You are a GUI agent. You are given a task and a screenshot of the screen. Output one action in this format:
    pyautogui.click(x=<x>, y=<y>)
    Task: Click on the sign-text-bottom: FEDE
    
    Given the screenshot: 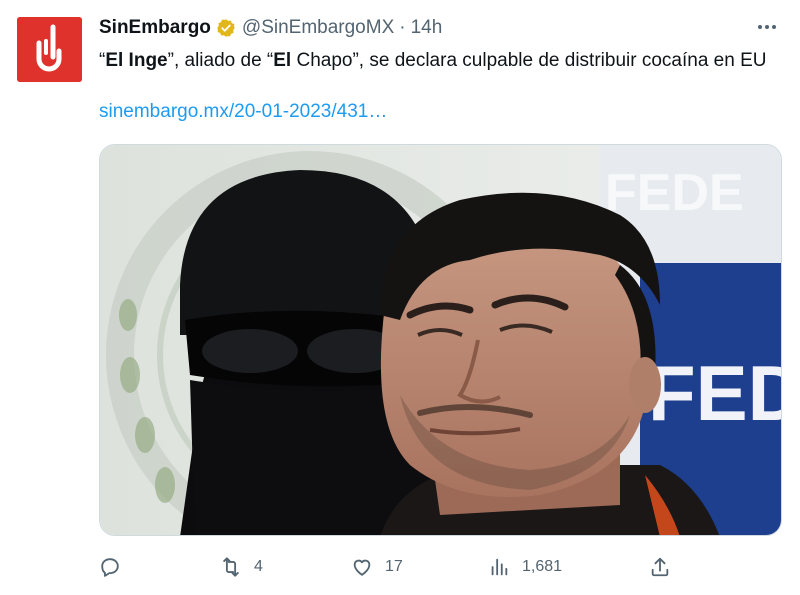 What is the action you would take?
    pyautogui.click(x=715, y=393)
    